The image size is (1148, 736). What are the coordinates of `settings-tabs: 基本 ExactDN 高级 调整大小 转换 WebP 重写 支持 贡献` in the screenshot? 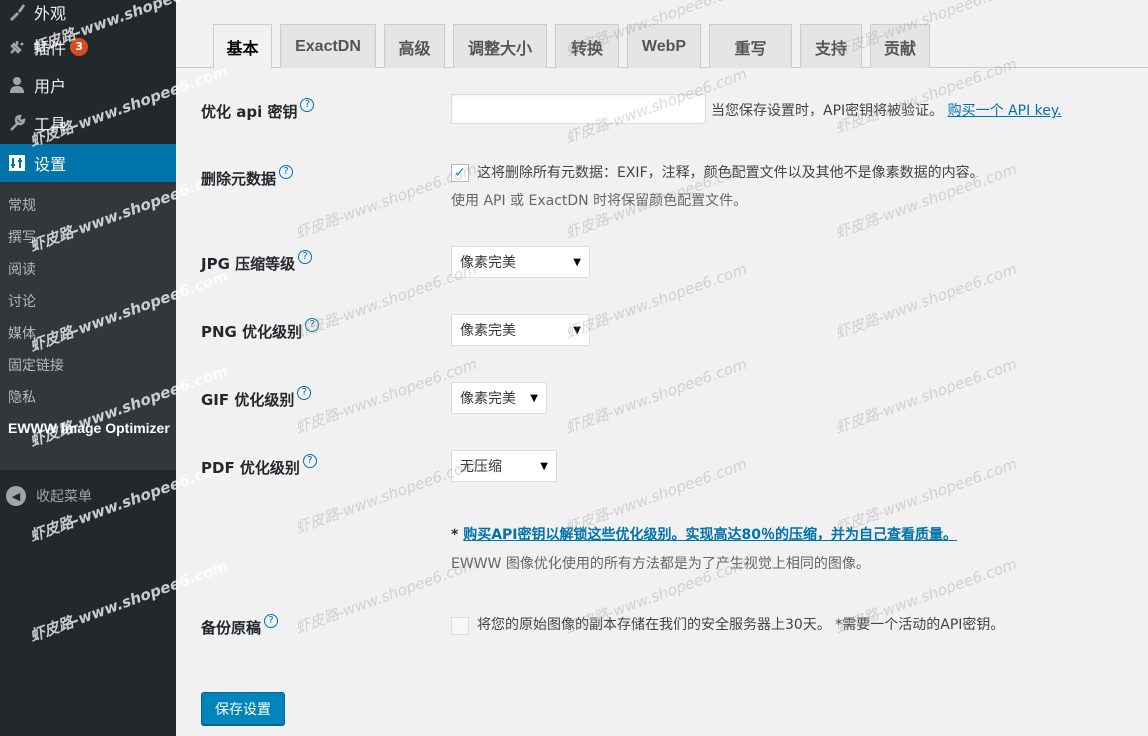 It's located at (662, 34).